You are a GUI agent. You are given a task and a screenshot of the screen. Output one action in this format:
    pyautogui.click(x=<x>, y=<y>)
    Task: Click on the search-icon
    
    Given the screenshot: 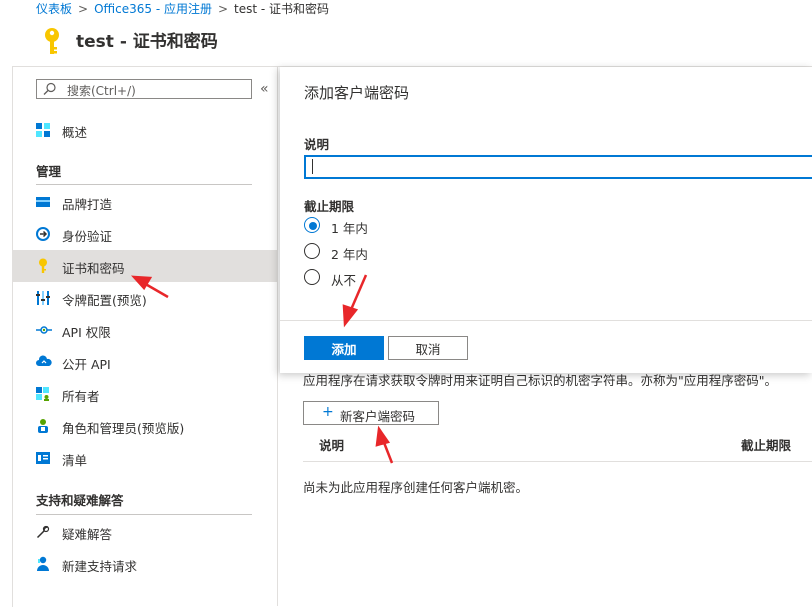 What is the action you would take?
    pyautogui.click(x=50, y=90)
    